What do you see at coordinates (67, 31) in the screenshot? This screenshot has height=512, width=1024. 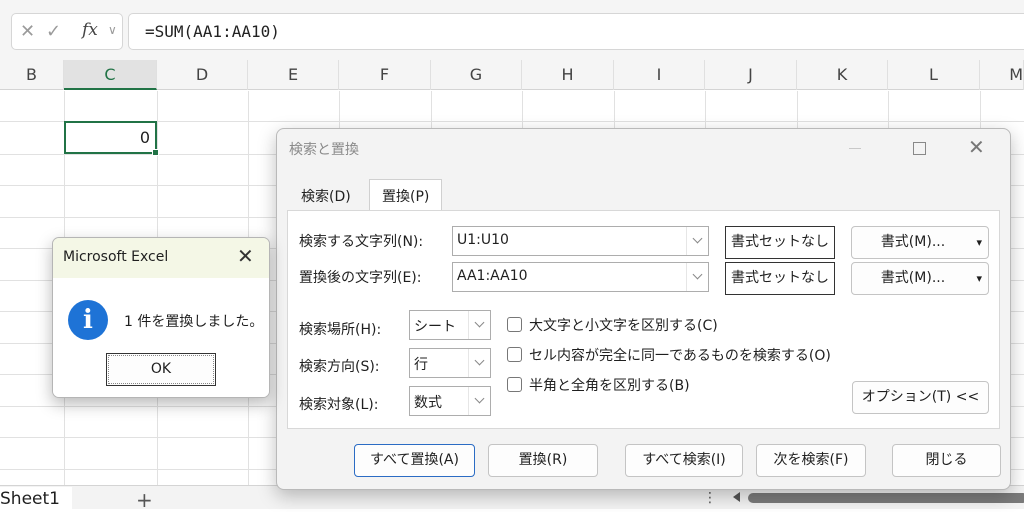 I see `formula-bar-buttons: ✕ ✓ fx ∨` at bounding box center [67, 31].